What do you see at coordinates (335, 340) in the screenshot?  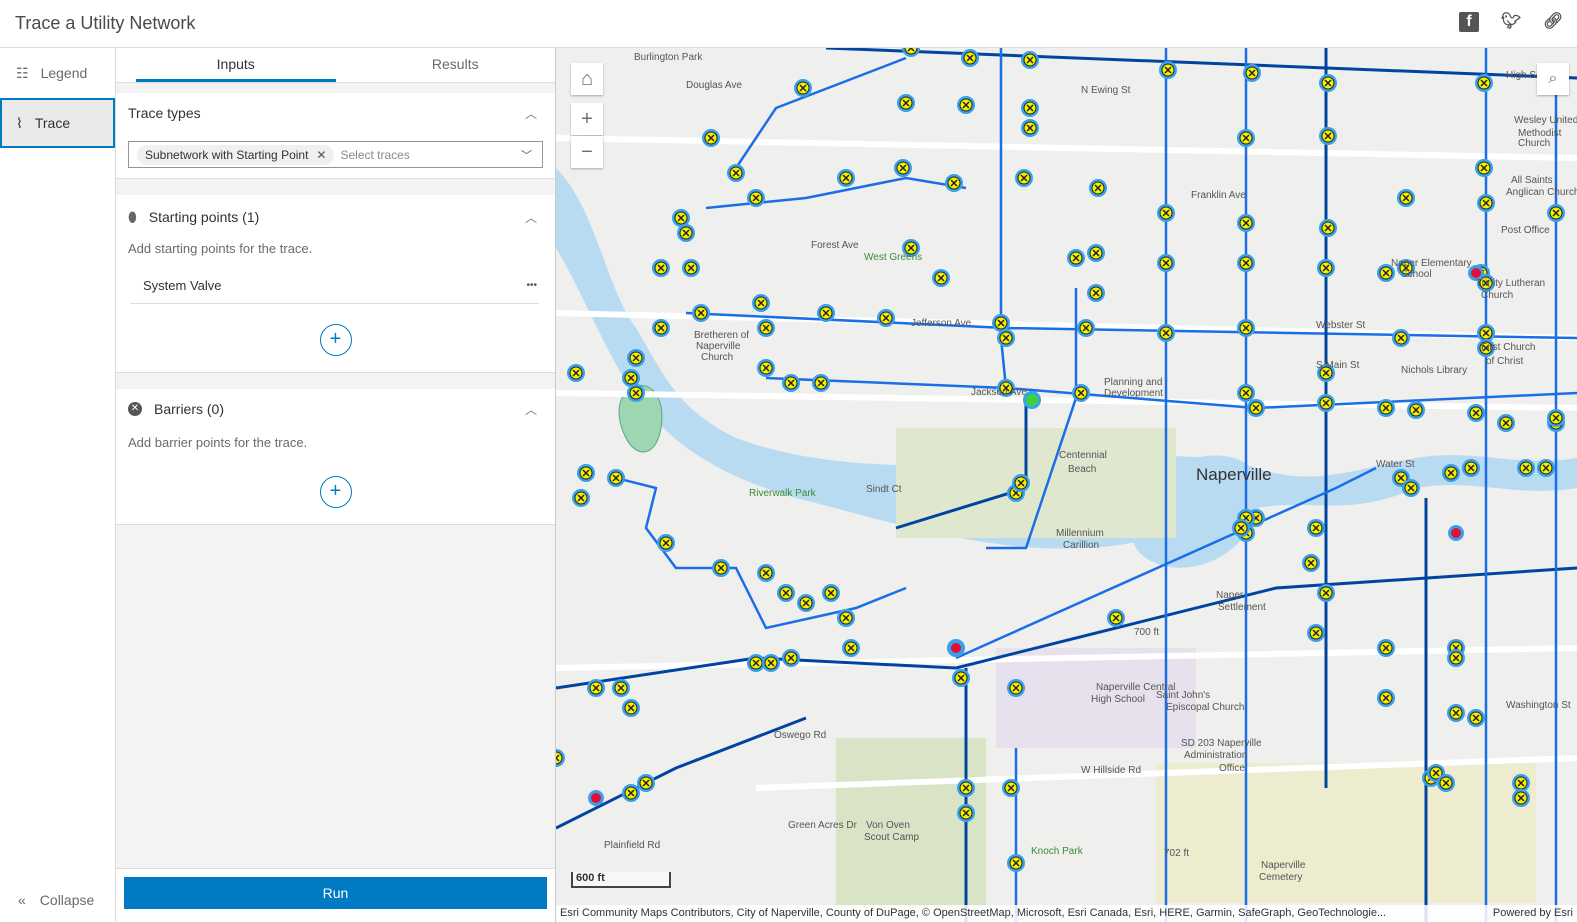 I see `add-starting-point-button: +` at bounding box center [335, 340].